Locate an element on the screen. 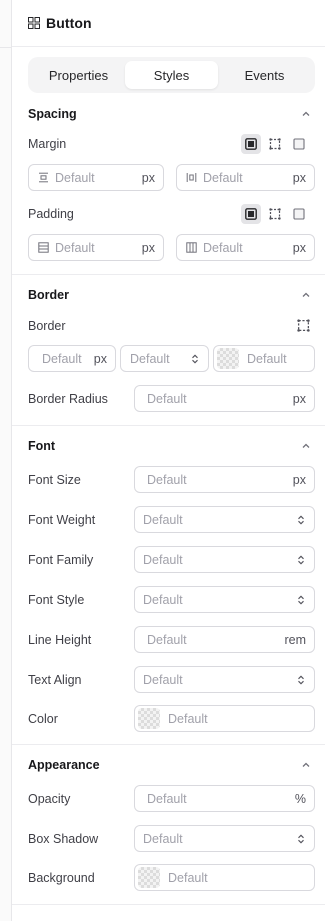 This screenshot has height=921, width=325. border-width-unit: px is located at coordinates (100, 358).